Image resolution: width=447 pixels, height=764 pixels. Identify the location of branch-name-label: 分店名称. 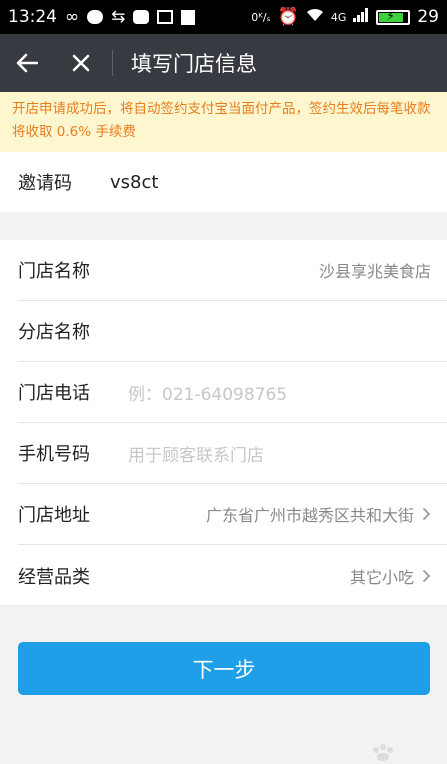
(54, 332).